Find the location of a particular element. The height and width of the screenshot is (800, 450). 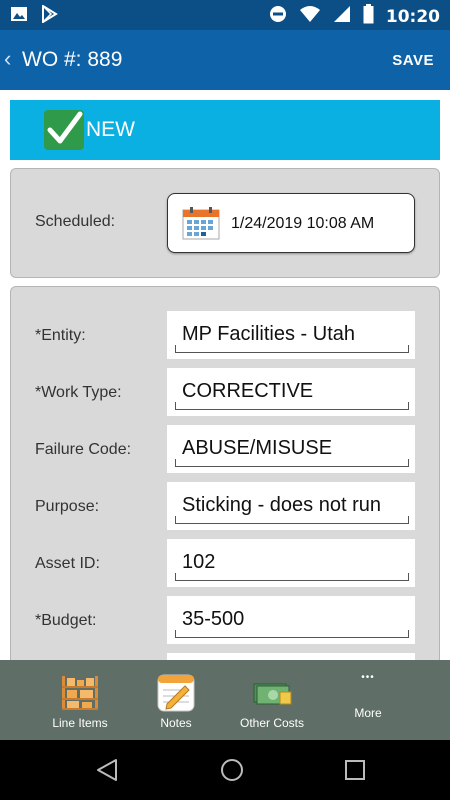

failure-code-value: ABUSE/MISUSE is located at coordinates (257, 448).